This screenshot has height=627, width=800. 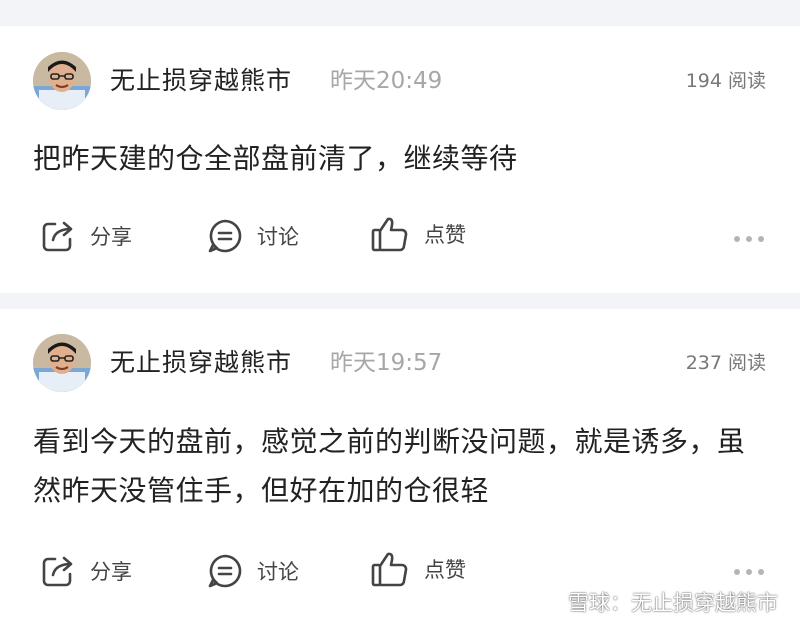 I want to click on read-count: 194 阅读, so click(x=725, y=81).